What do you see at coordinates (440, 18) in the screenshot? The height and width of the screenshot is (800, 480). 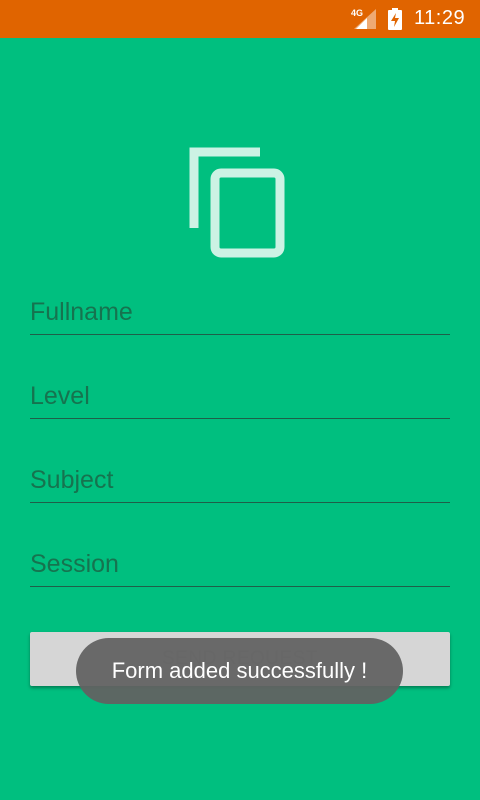 I see `status-time: 11:29` at bounding box center [440, 18].